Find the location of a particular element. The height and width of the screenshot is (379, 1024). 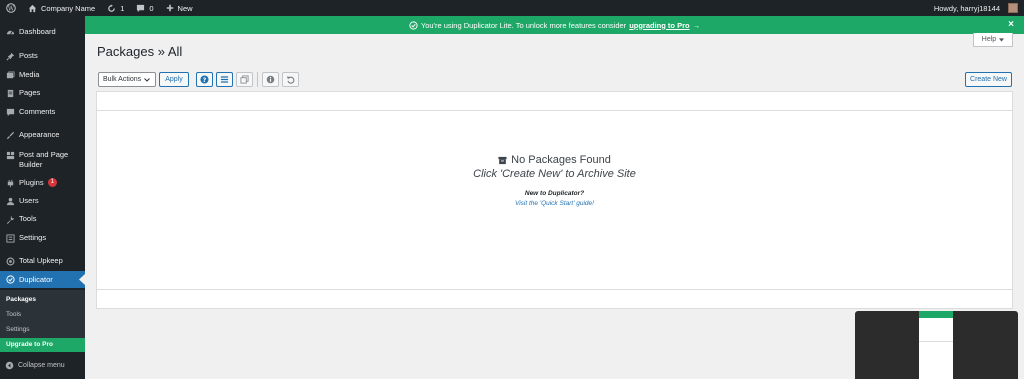

sidebar-item-label: Appearance is located at coordinates (39, 134).